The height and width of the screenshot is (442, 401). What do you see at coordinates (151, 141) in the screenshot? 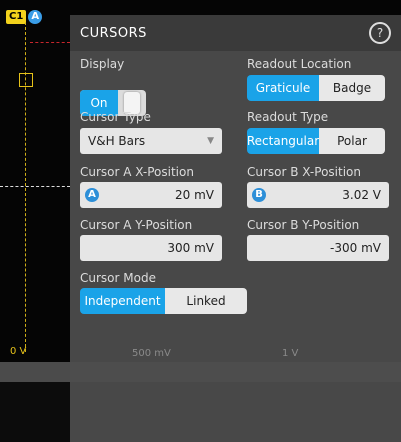
I see `cursor-type-dropdown: V&H Bars ▼` at bounding box center [151, 141].